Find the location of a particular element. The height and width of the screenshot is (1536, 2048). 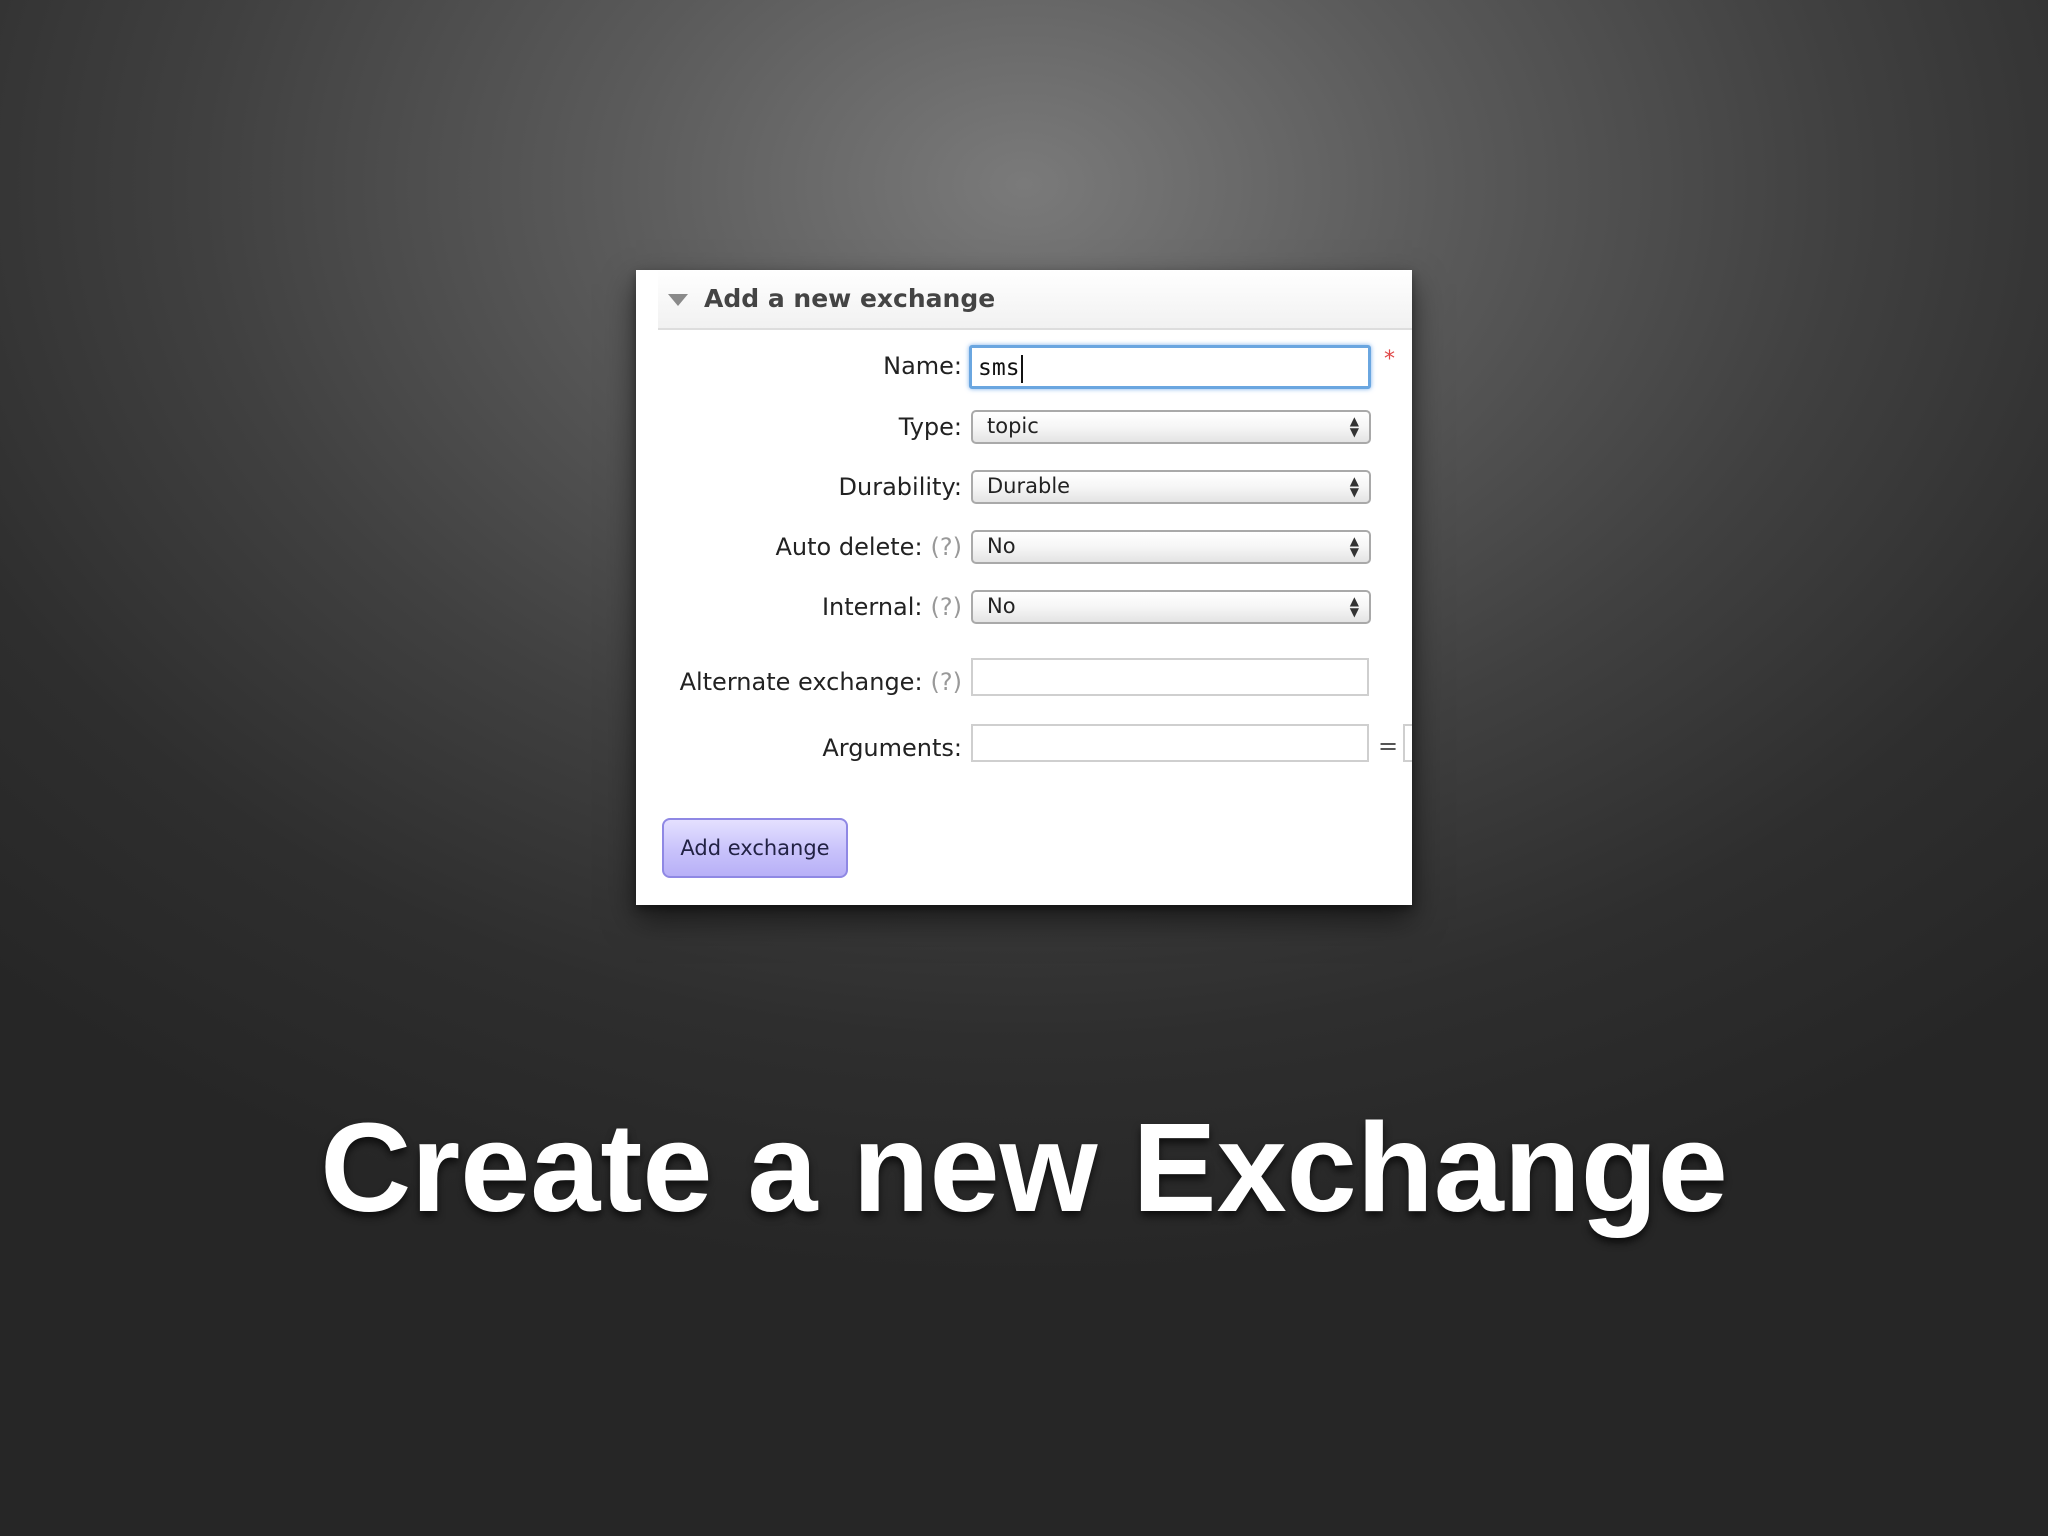

add-exchange-button: Add exchange is located at coordinates (755, 848).